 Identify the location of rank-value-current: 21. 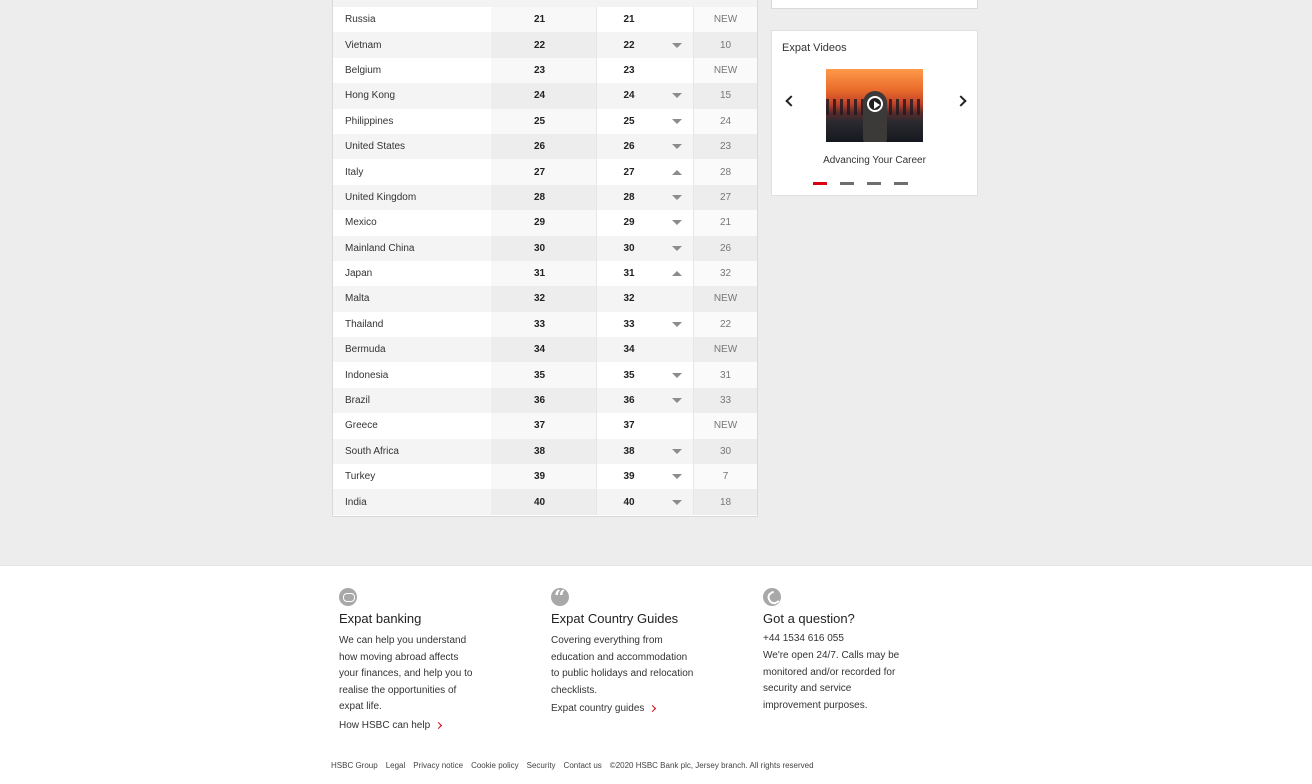
(629, 20).